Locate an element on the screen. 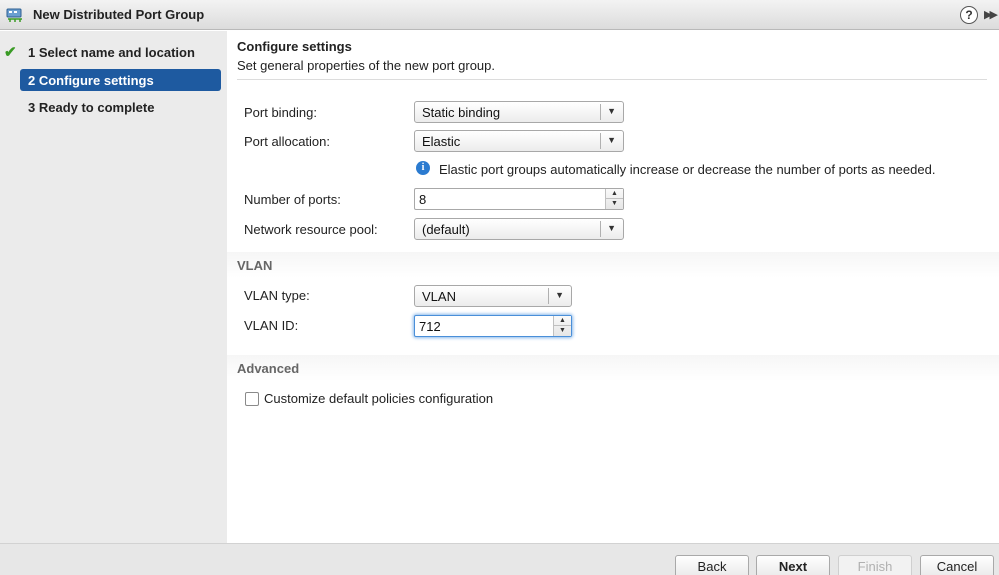 This screenshot has height=575, width=999. advanced-section-header: Advanced is located at coordinates (613, 368).